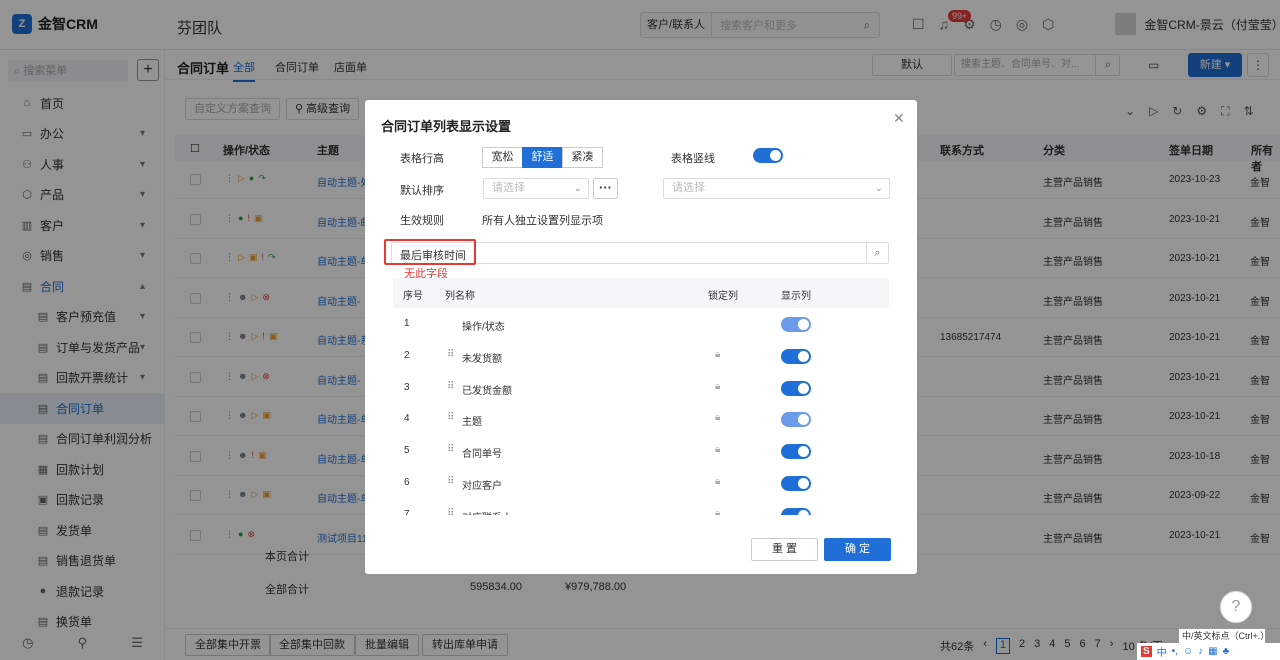 The width and height of the screenshot is (1280, 660). I want to click on effect-rule-value: 所有人独立设置列显示项, so click(542, 221).